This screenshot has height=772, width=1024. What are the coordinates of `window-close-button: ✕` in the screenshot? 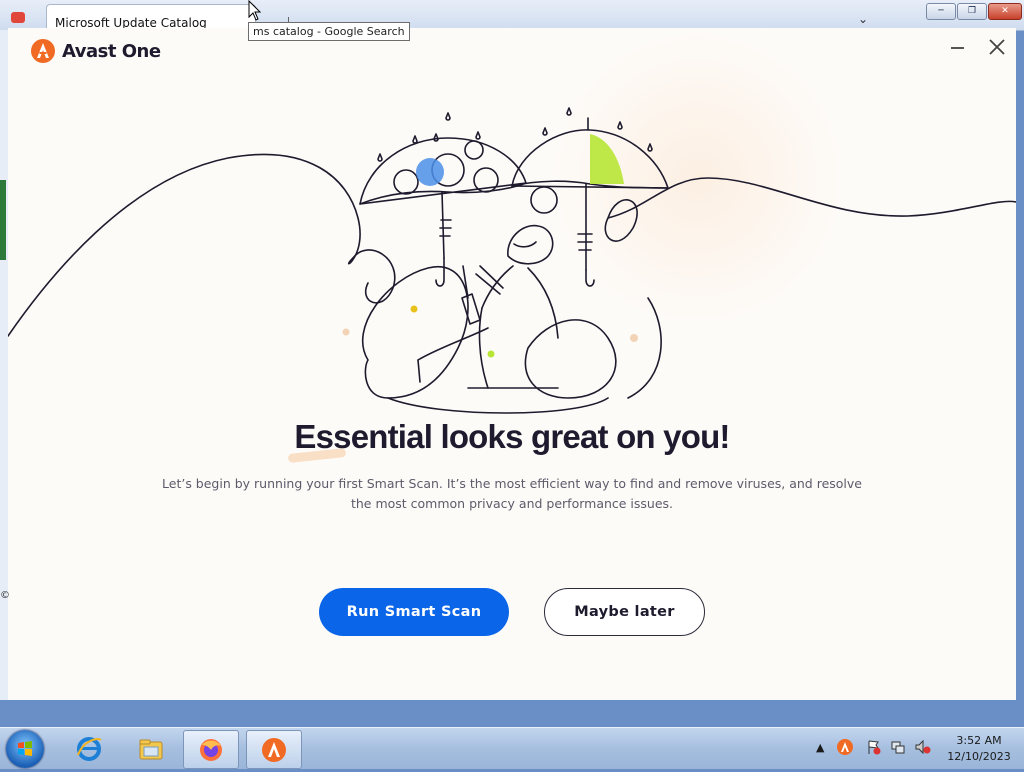 It's located at (1005, 11).